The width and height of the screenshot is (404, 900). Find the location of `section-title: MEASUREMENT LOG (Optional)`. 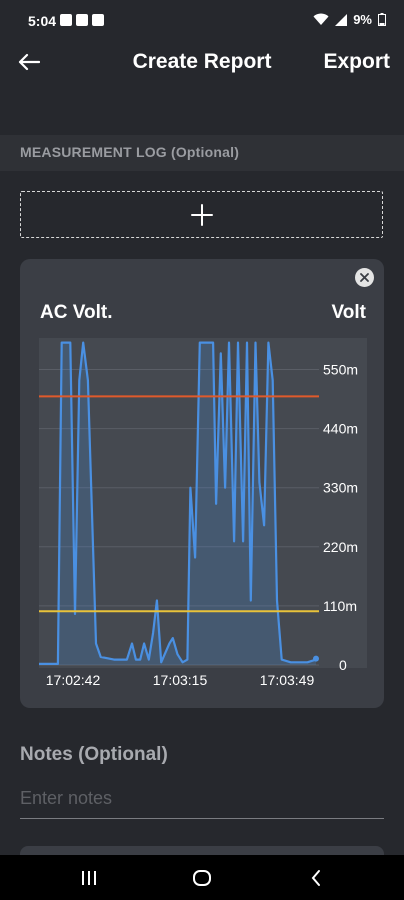

section-title: MEASUREMENT LOG (Optional) is located at coordinates (130, 152).